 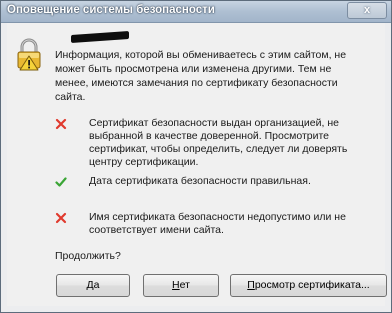 What do you see at coordinates (96, 285) in the screenshot?
I see `yes-button-label: а` at bounding box center [96, 285].